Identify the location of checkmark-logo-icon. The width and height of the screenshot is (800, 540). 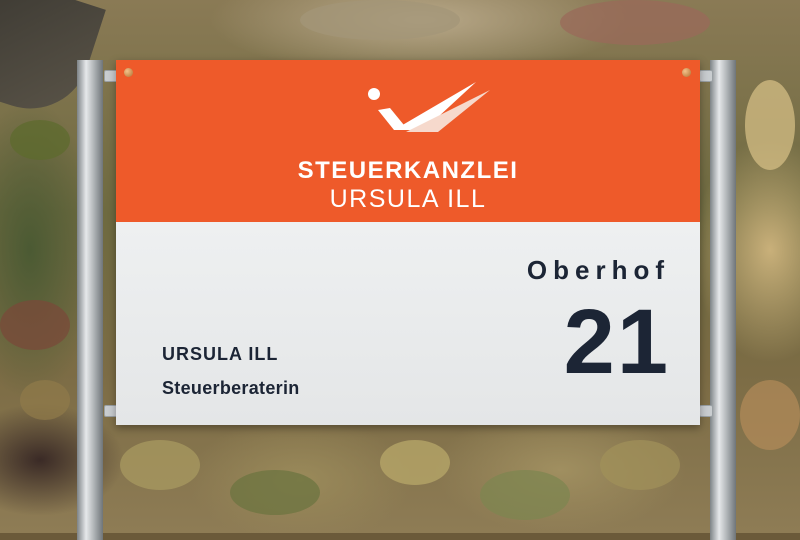
(429, 107).